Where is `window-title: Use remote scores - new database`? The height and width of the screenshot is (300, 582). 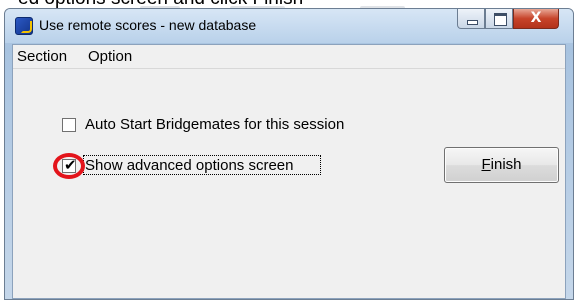 window-title: Use remote scores - new database is located at coordinates (148, 25).